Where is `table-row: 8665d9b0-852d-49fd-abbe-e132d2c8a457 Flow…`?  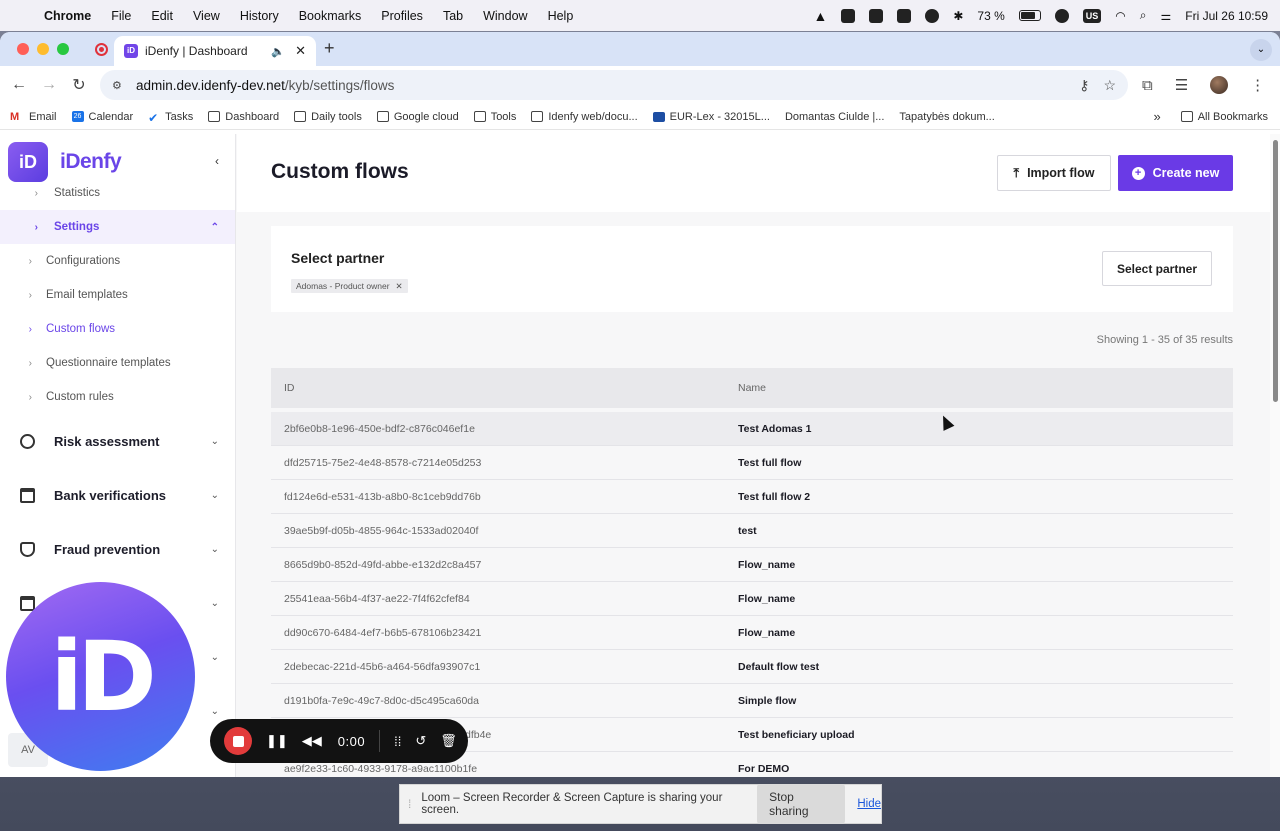 table-row: 8665d9b0-852d-49fd-abbe-e132d2c8a457 Flow… is located at coordinates (752, 565).